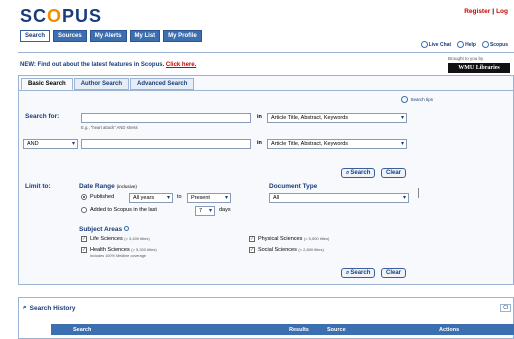 The image size is (514, 339). I want to click on published-radio, so click(84, 197).